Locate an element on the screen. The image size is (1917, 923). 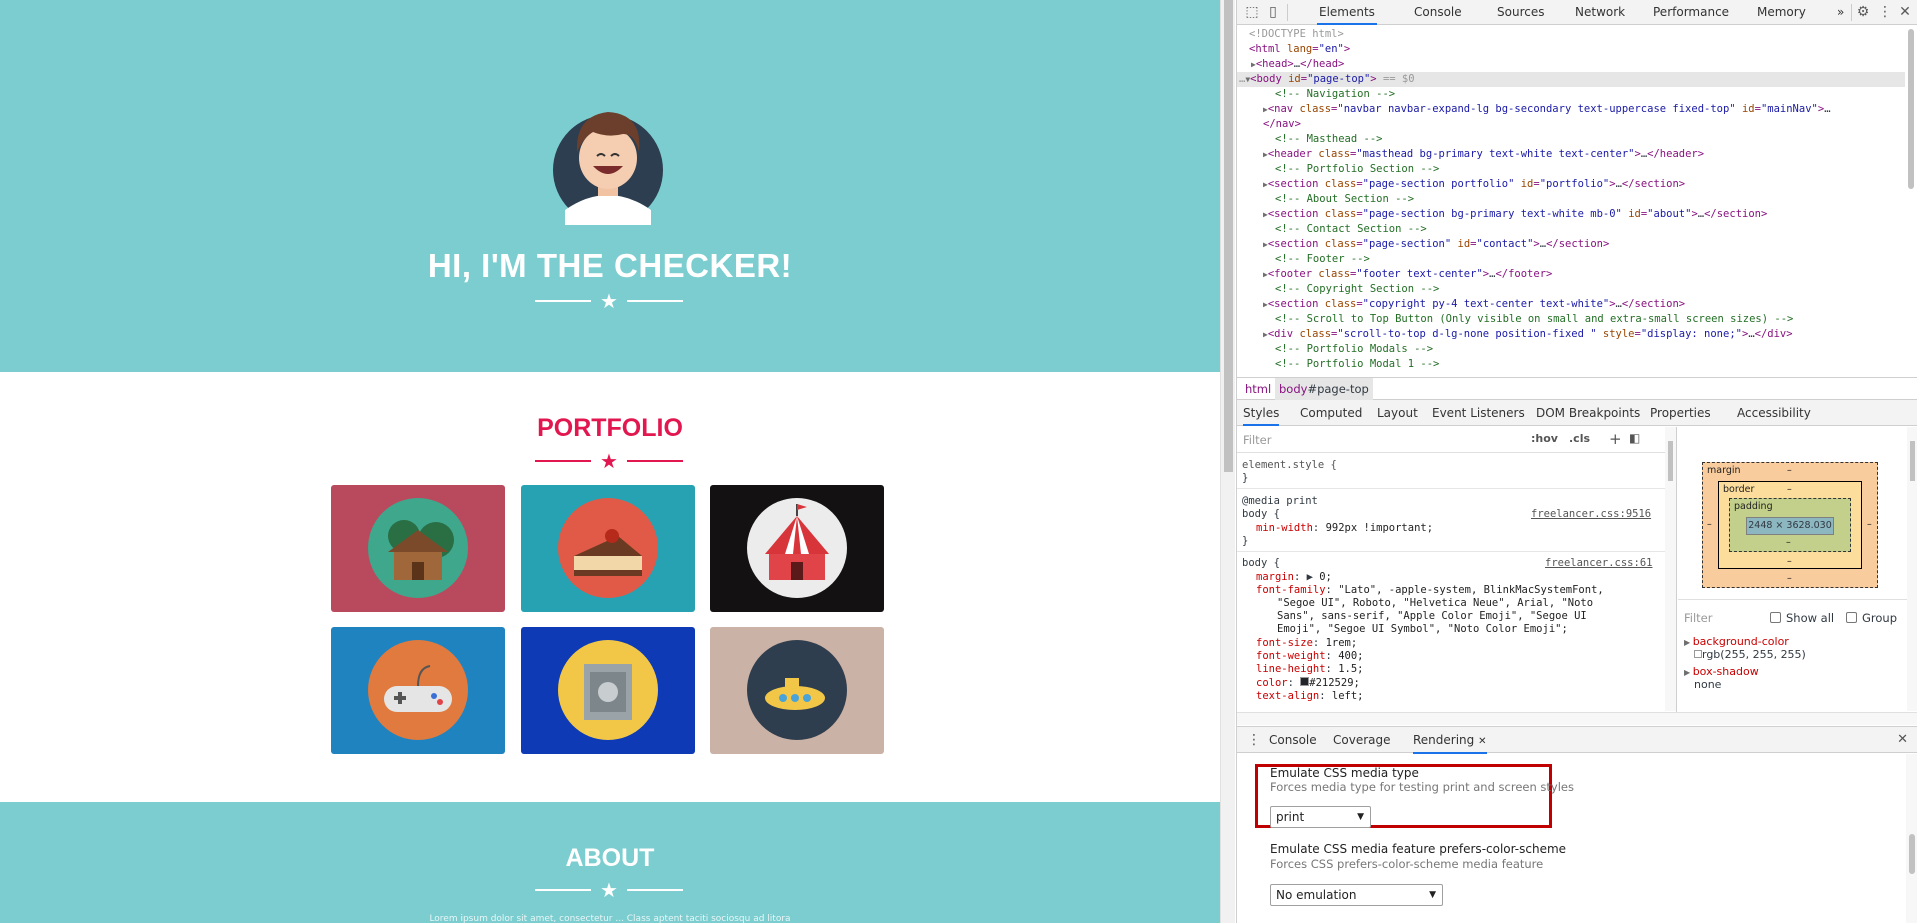
tab-console: Console is located at coordinates (1438, 12).